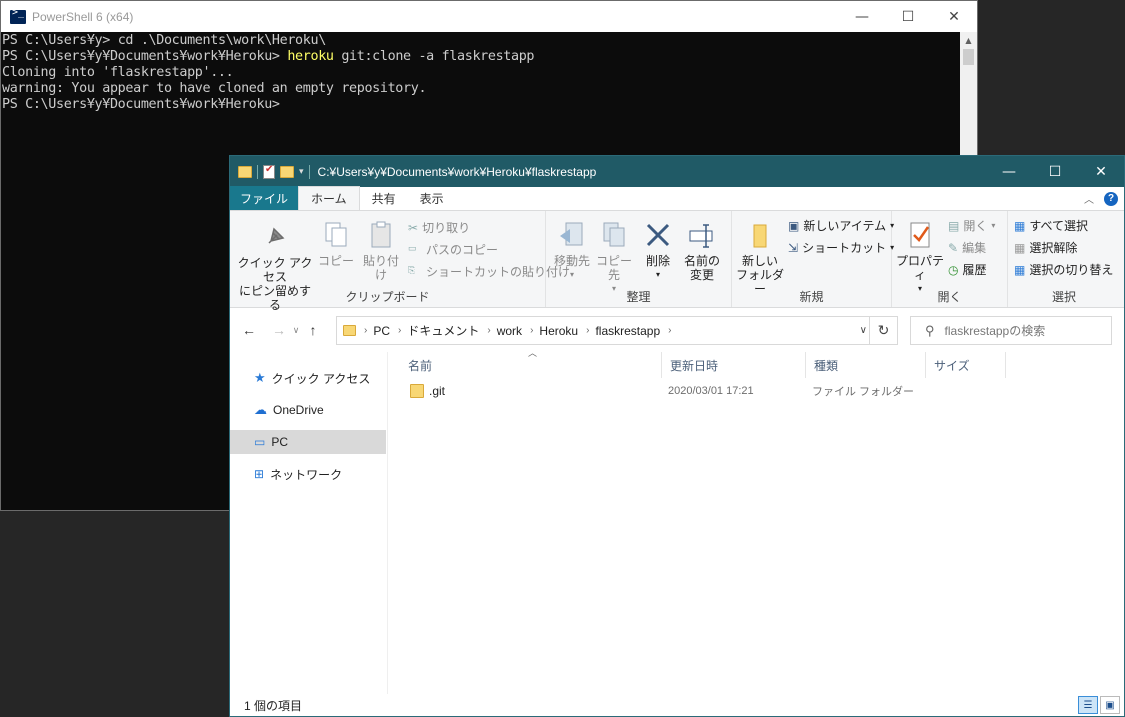  What do you see at coordinates (711, 391) in the screenshot?
I see `file-date: 2020/03/01 17:21` at bounding box center [711, 391].